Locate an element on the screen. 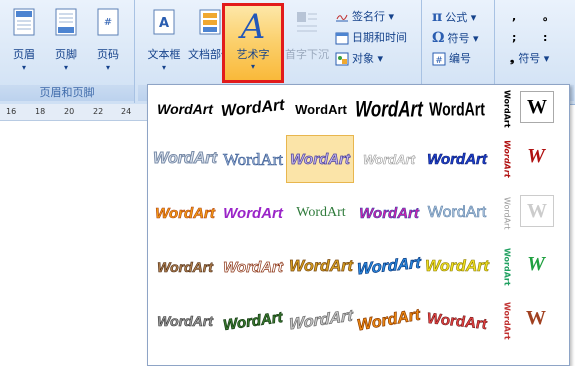  wordart-style-33: WordArt is located at coordinates (457, 321).